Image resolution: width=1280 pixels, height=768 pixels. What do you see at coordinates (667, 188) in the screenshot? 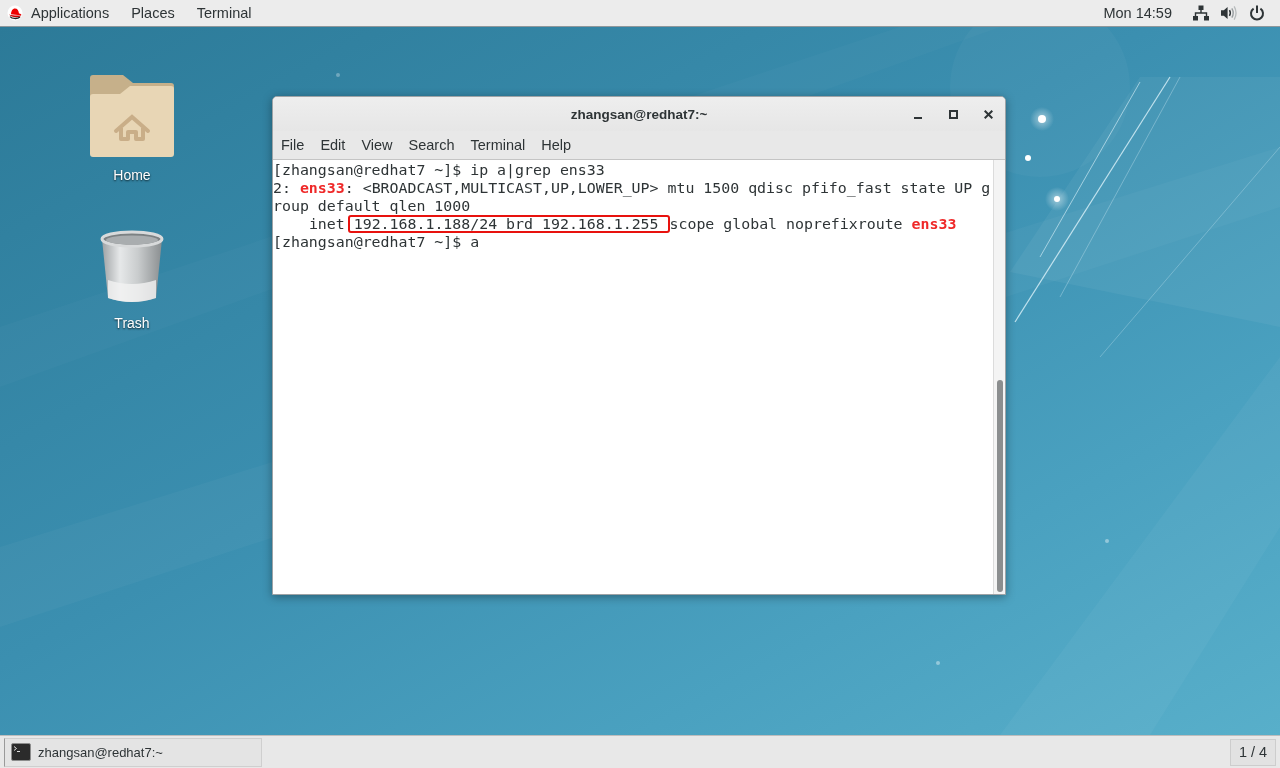
I see `terminal-text: : <BROADCAST,MULTICAST,UP,LOWER_UP> mtu 1500 qdisc pfifo_fast state UP g` at bounding box center [667, 188].